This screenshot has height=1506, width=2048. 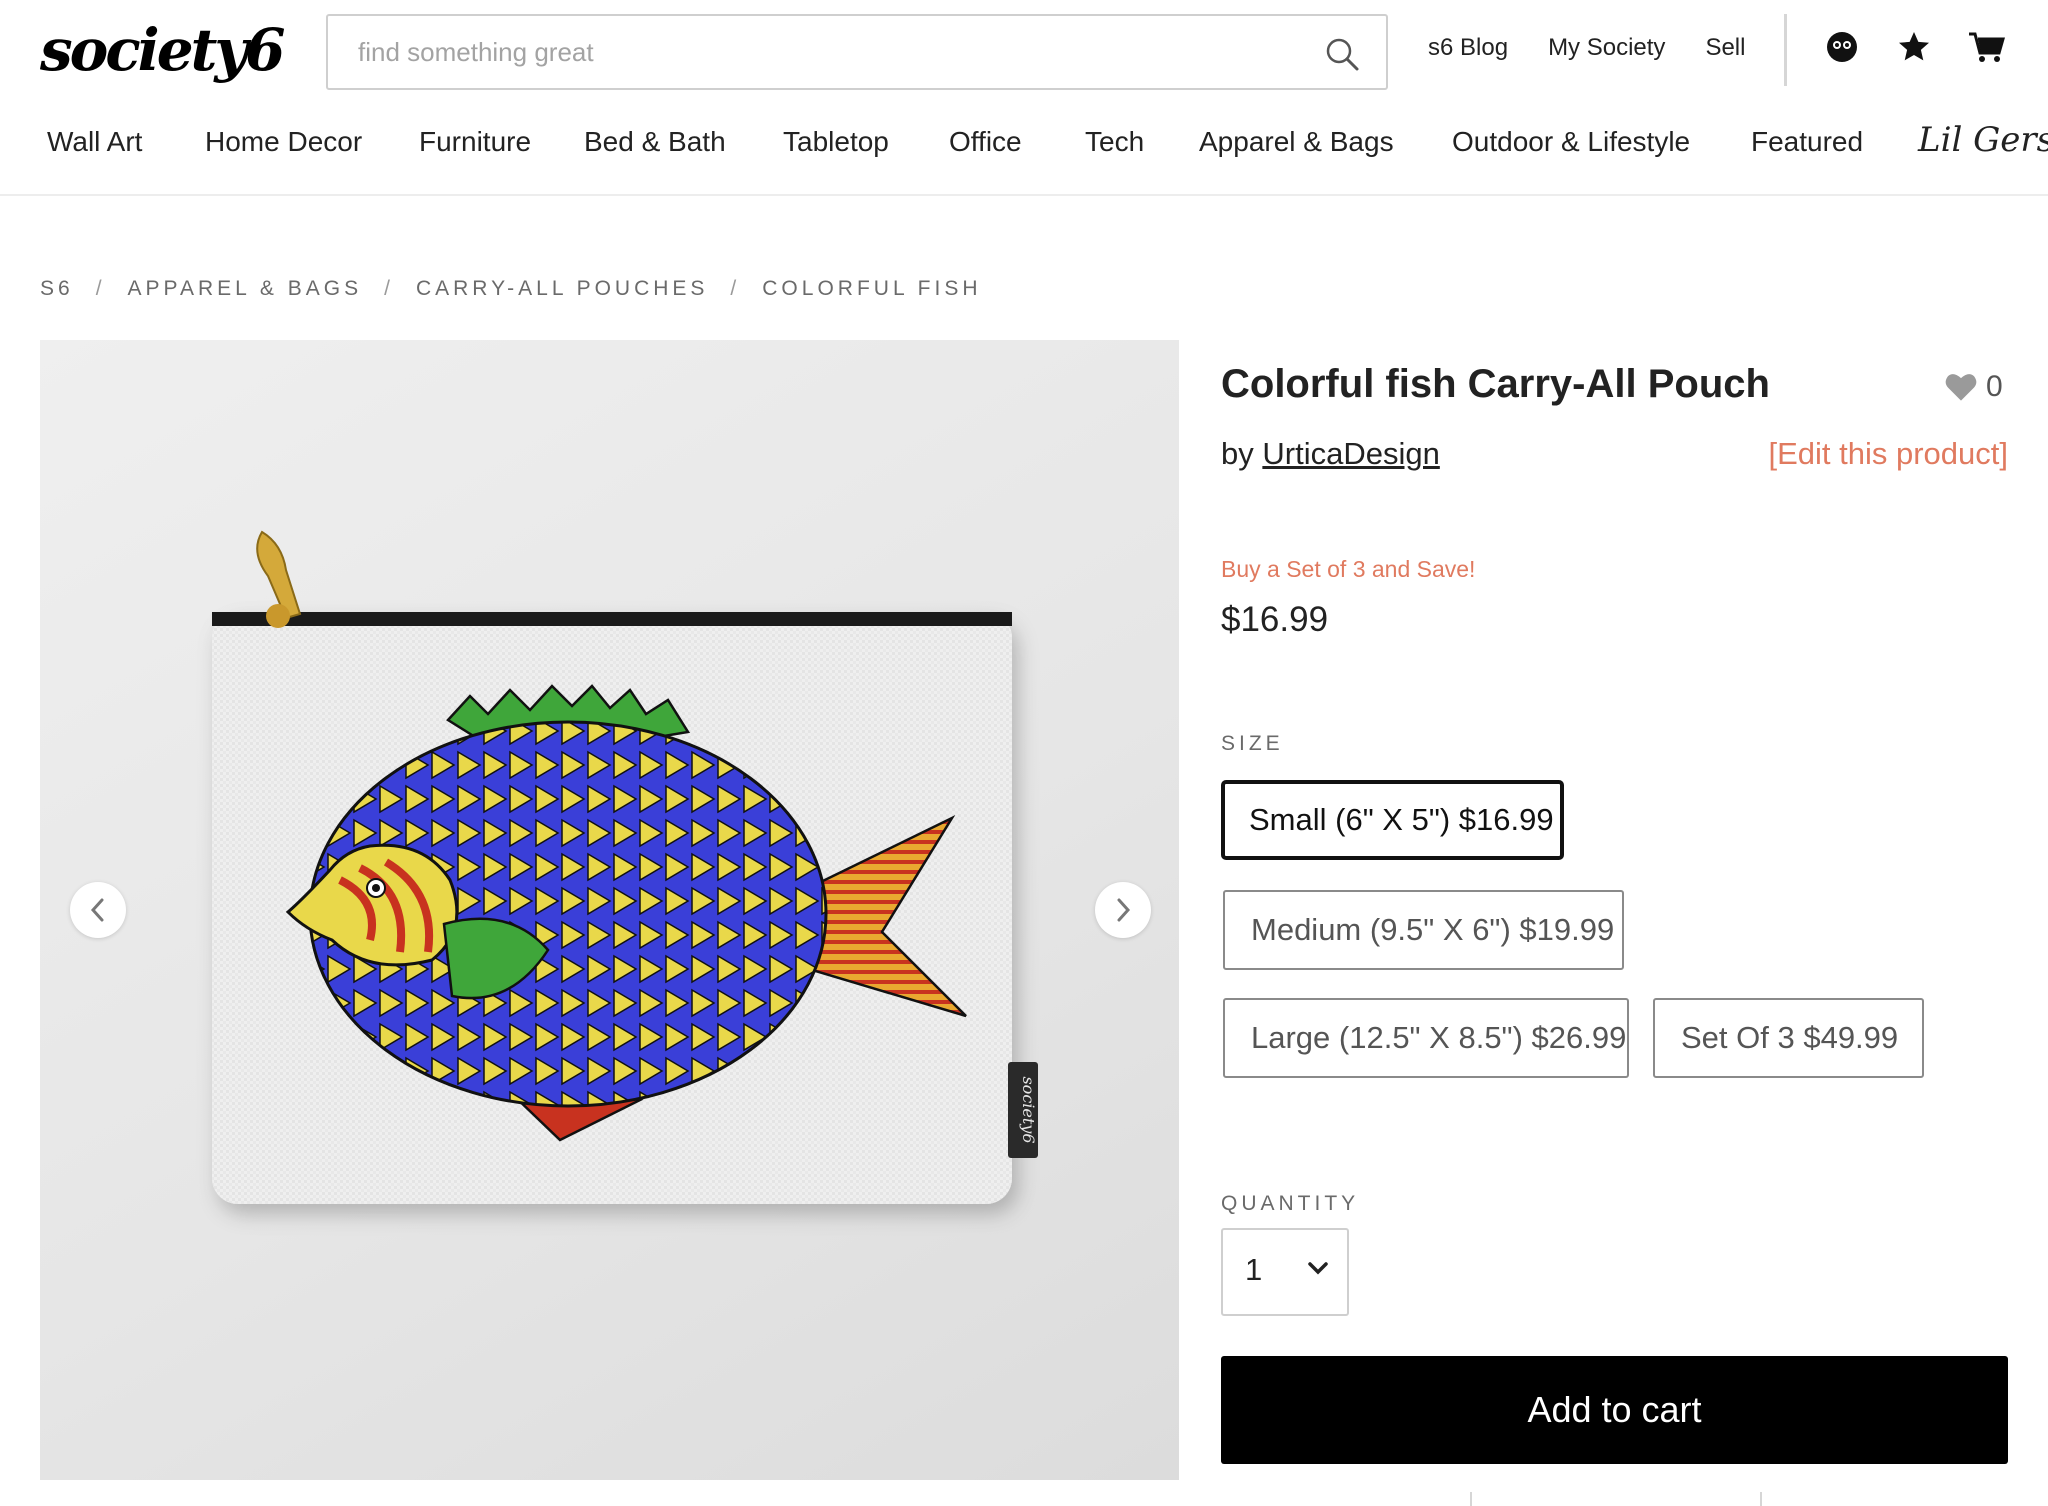 What do you see at coordinates (1842, 47) in the screenshot?
I see `account-icon` at bounding box center [1842, 47].